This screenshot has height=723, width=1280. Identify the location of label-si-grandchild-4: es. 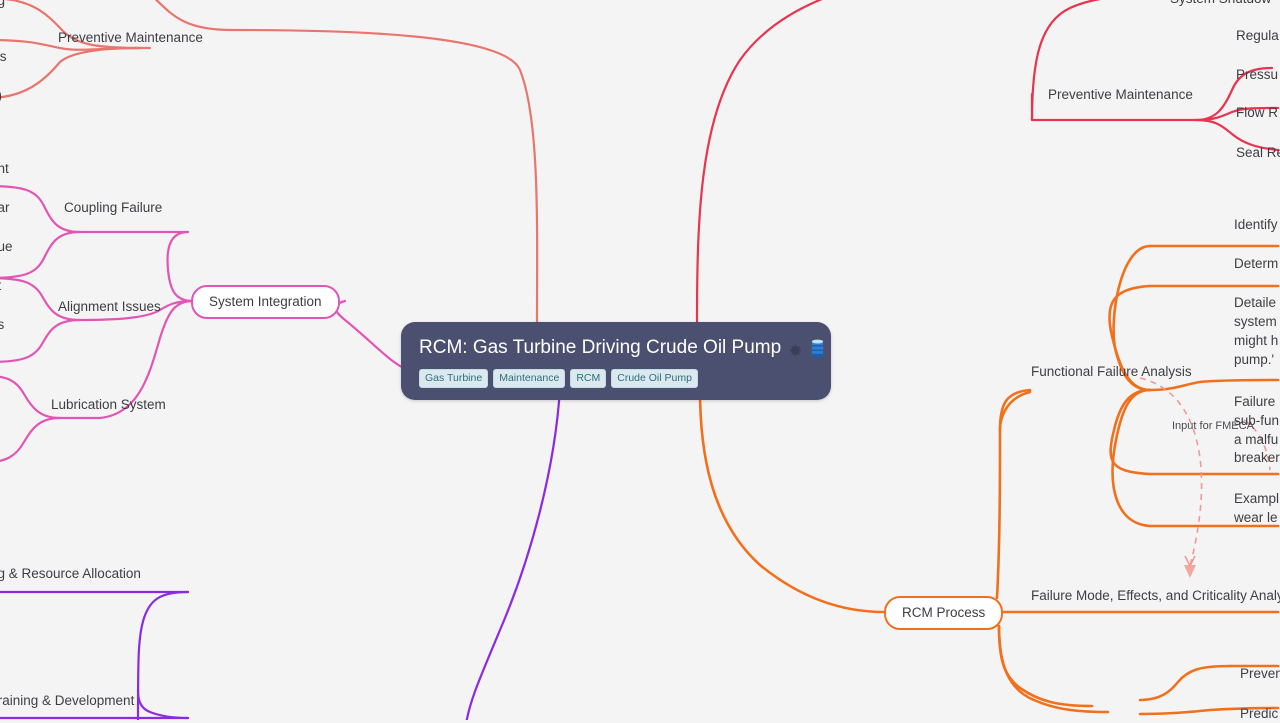
(2, 325).